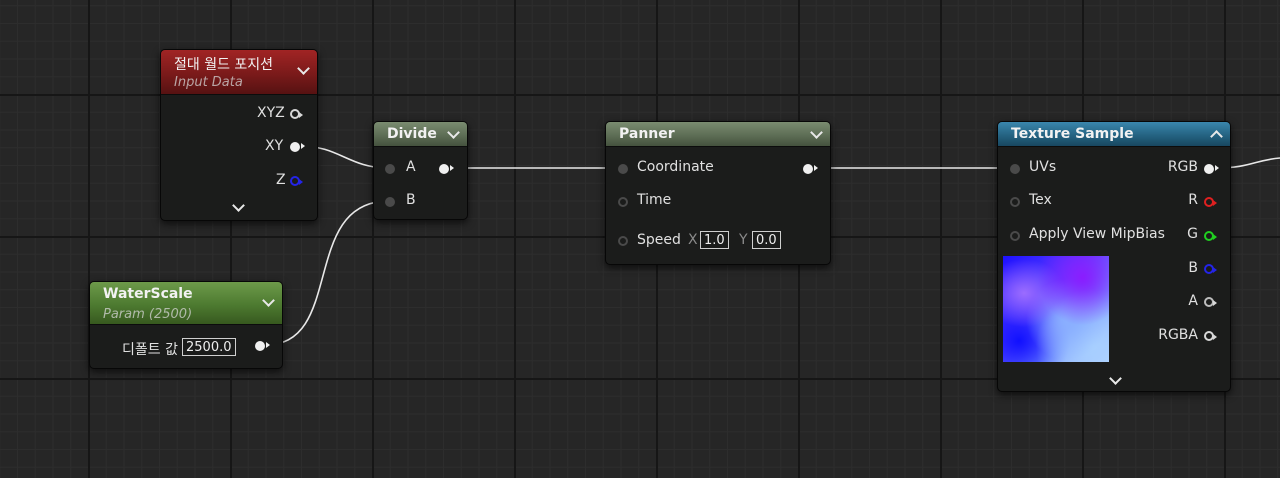 This screenshot has width=1280, height=478. I want to click on node-subtitle: Param (2500), so click(148, 314).